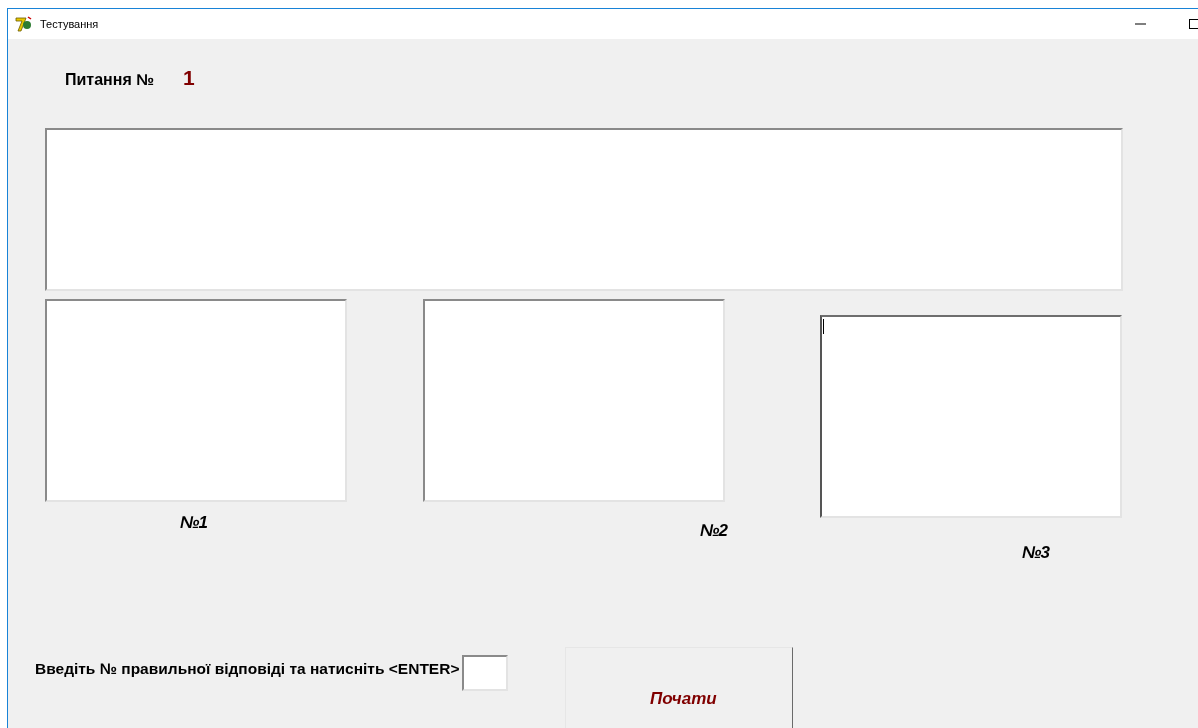 The image size is (1198, 728). I want to click on minimize-icon, so click(1140, 24).